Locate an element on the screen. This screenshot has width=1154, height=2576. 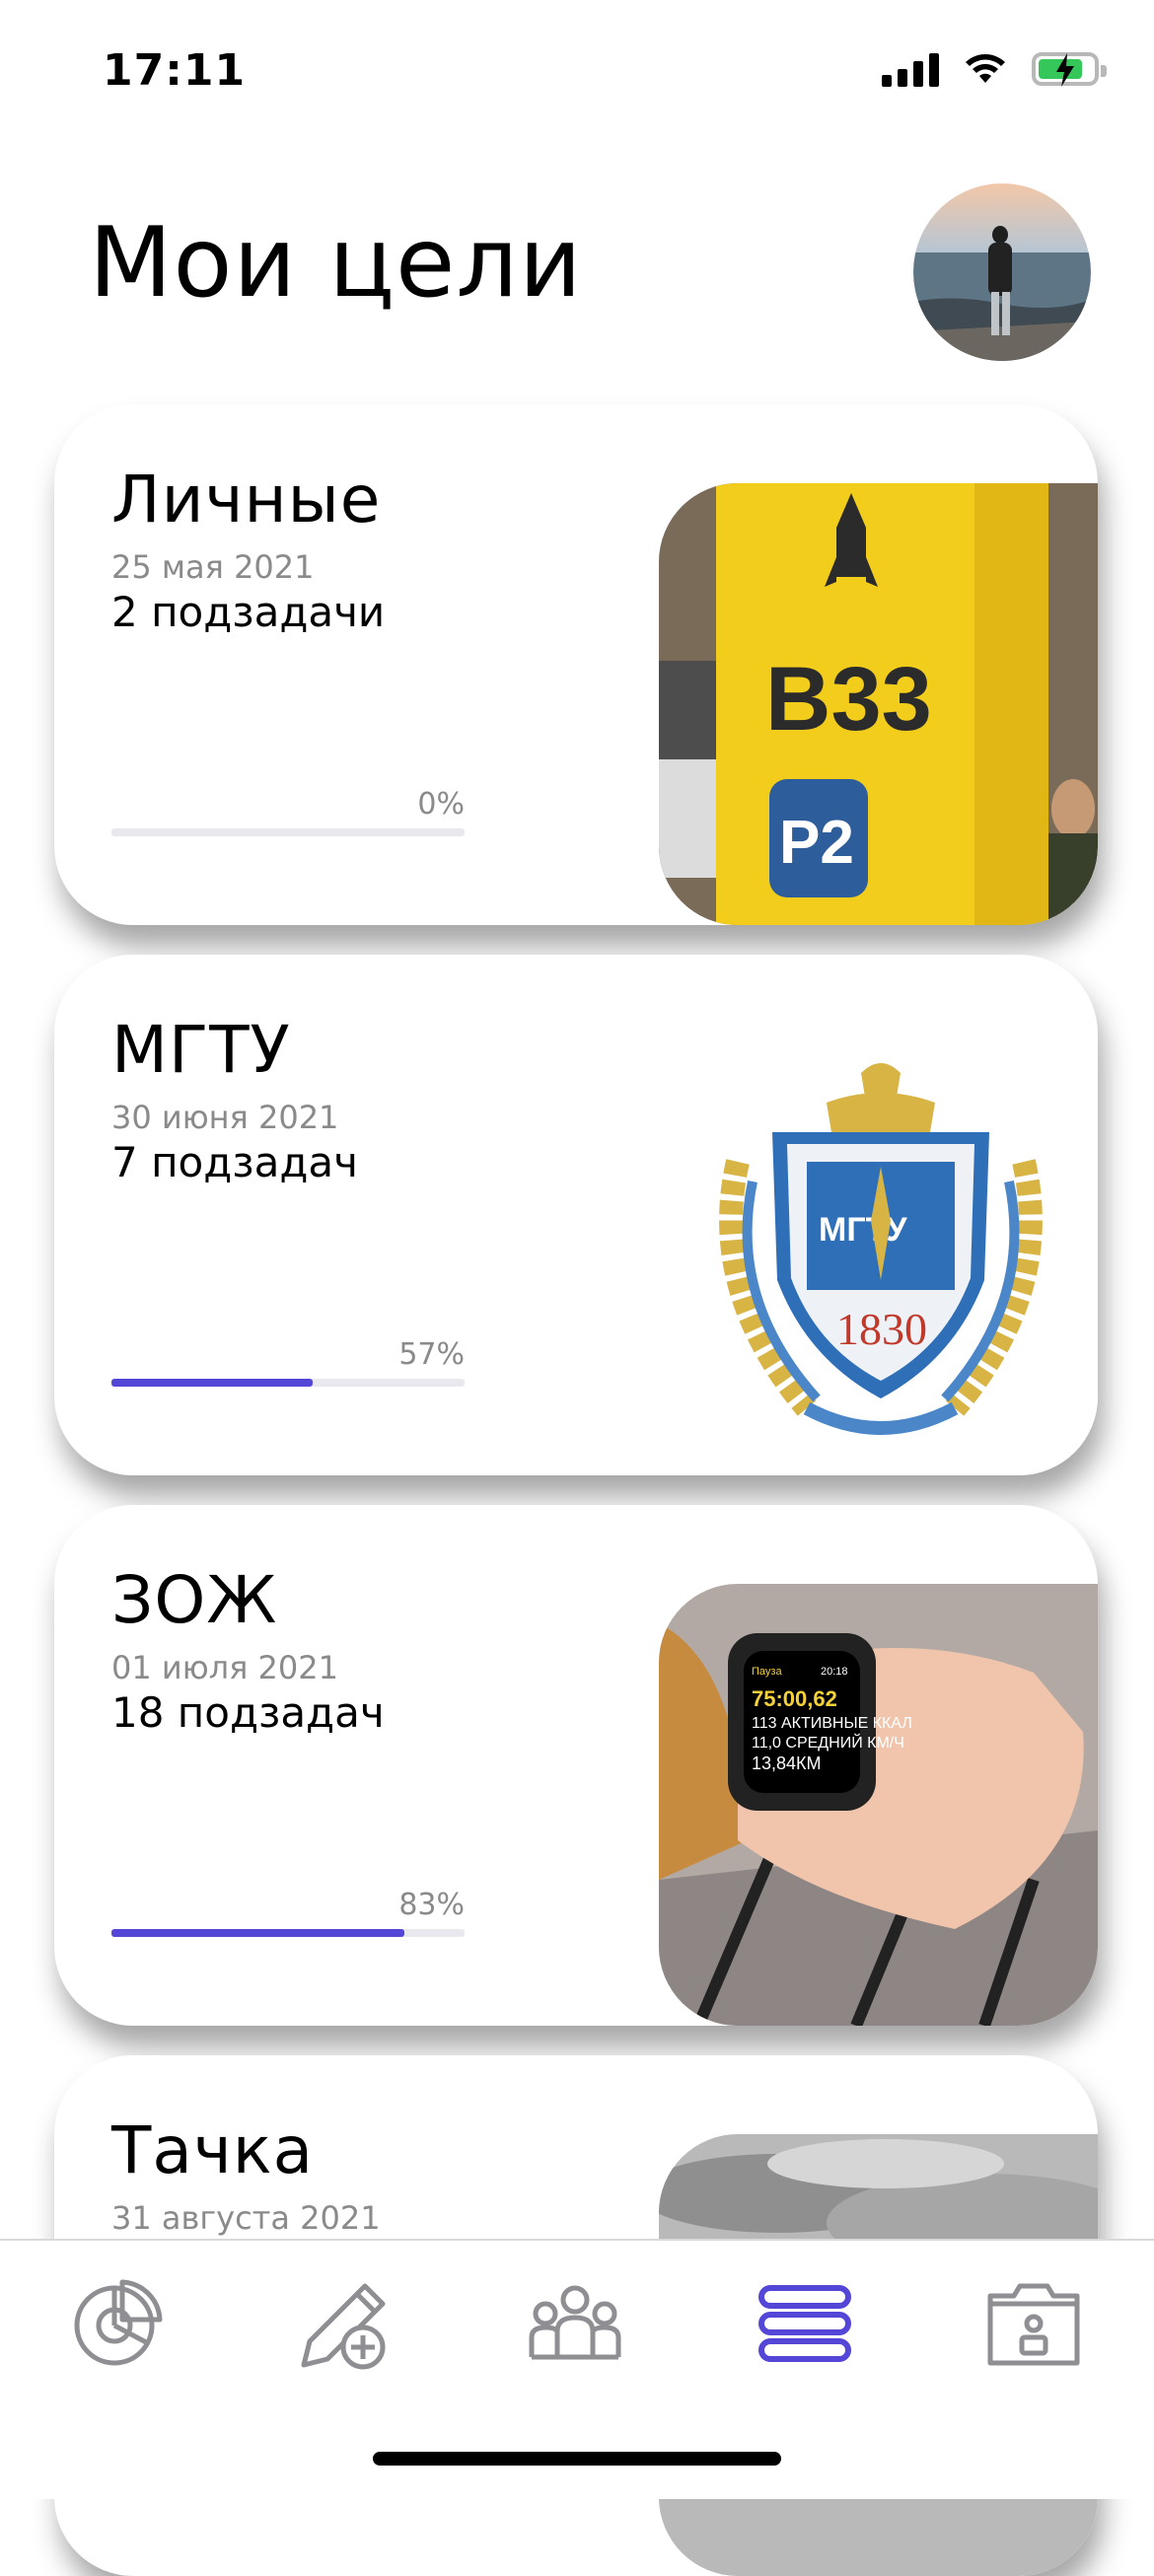
svg-text: 75:00,62 is located at coordinates (795, 1698).